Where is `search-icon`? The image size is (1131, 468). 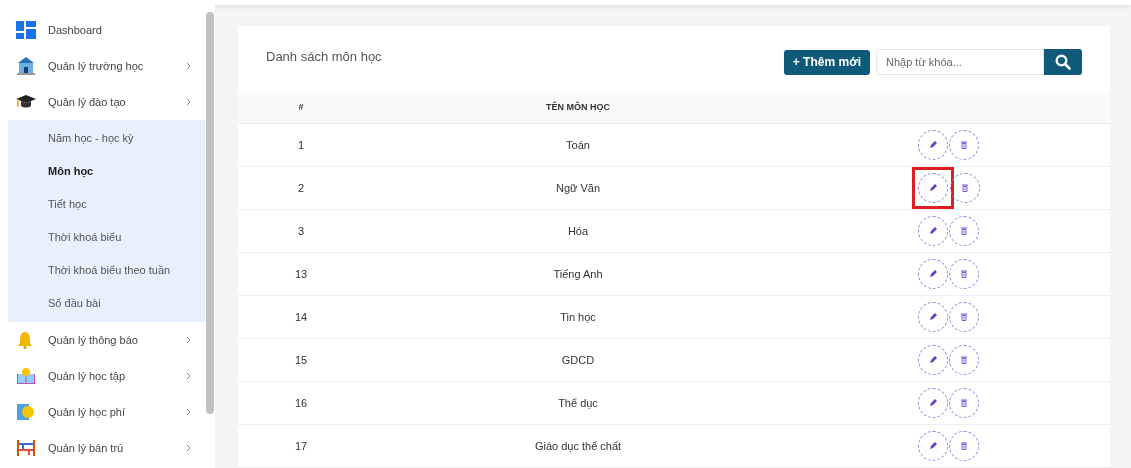 search-icon is located at coordinates (1063, 62).